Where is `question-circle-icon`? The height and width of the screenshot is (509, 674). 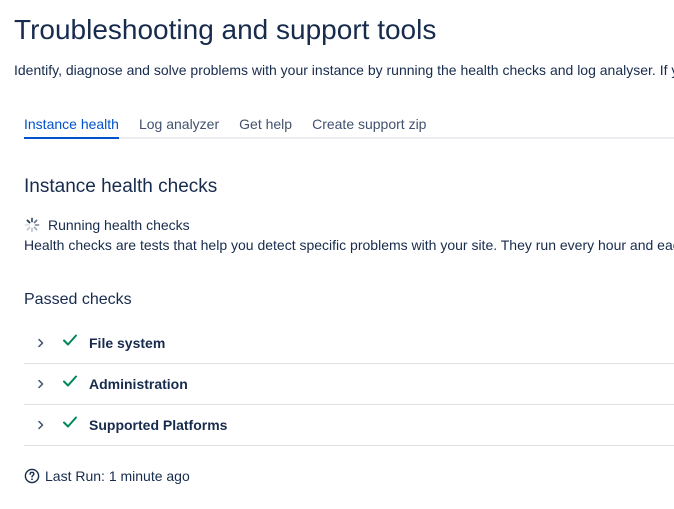
question-circle-icon is located at coordinates (32, 476).